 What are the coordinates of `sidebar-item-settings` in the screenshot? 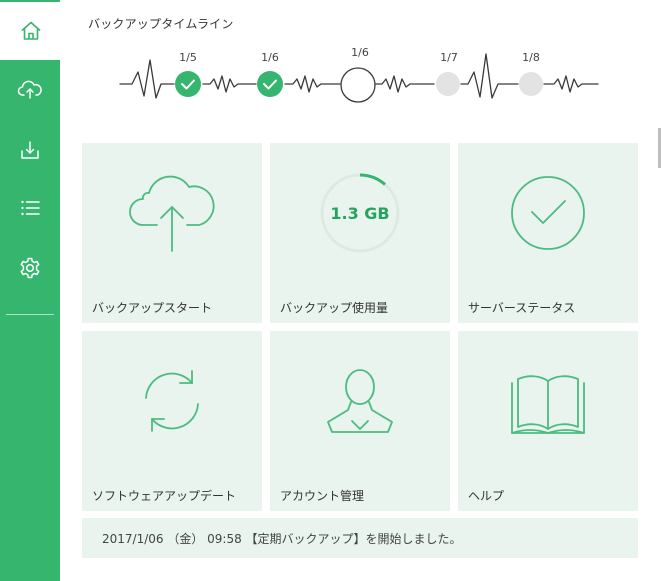 It's located at (30, 268).